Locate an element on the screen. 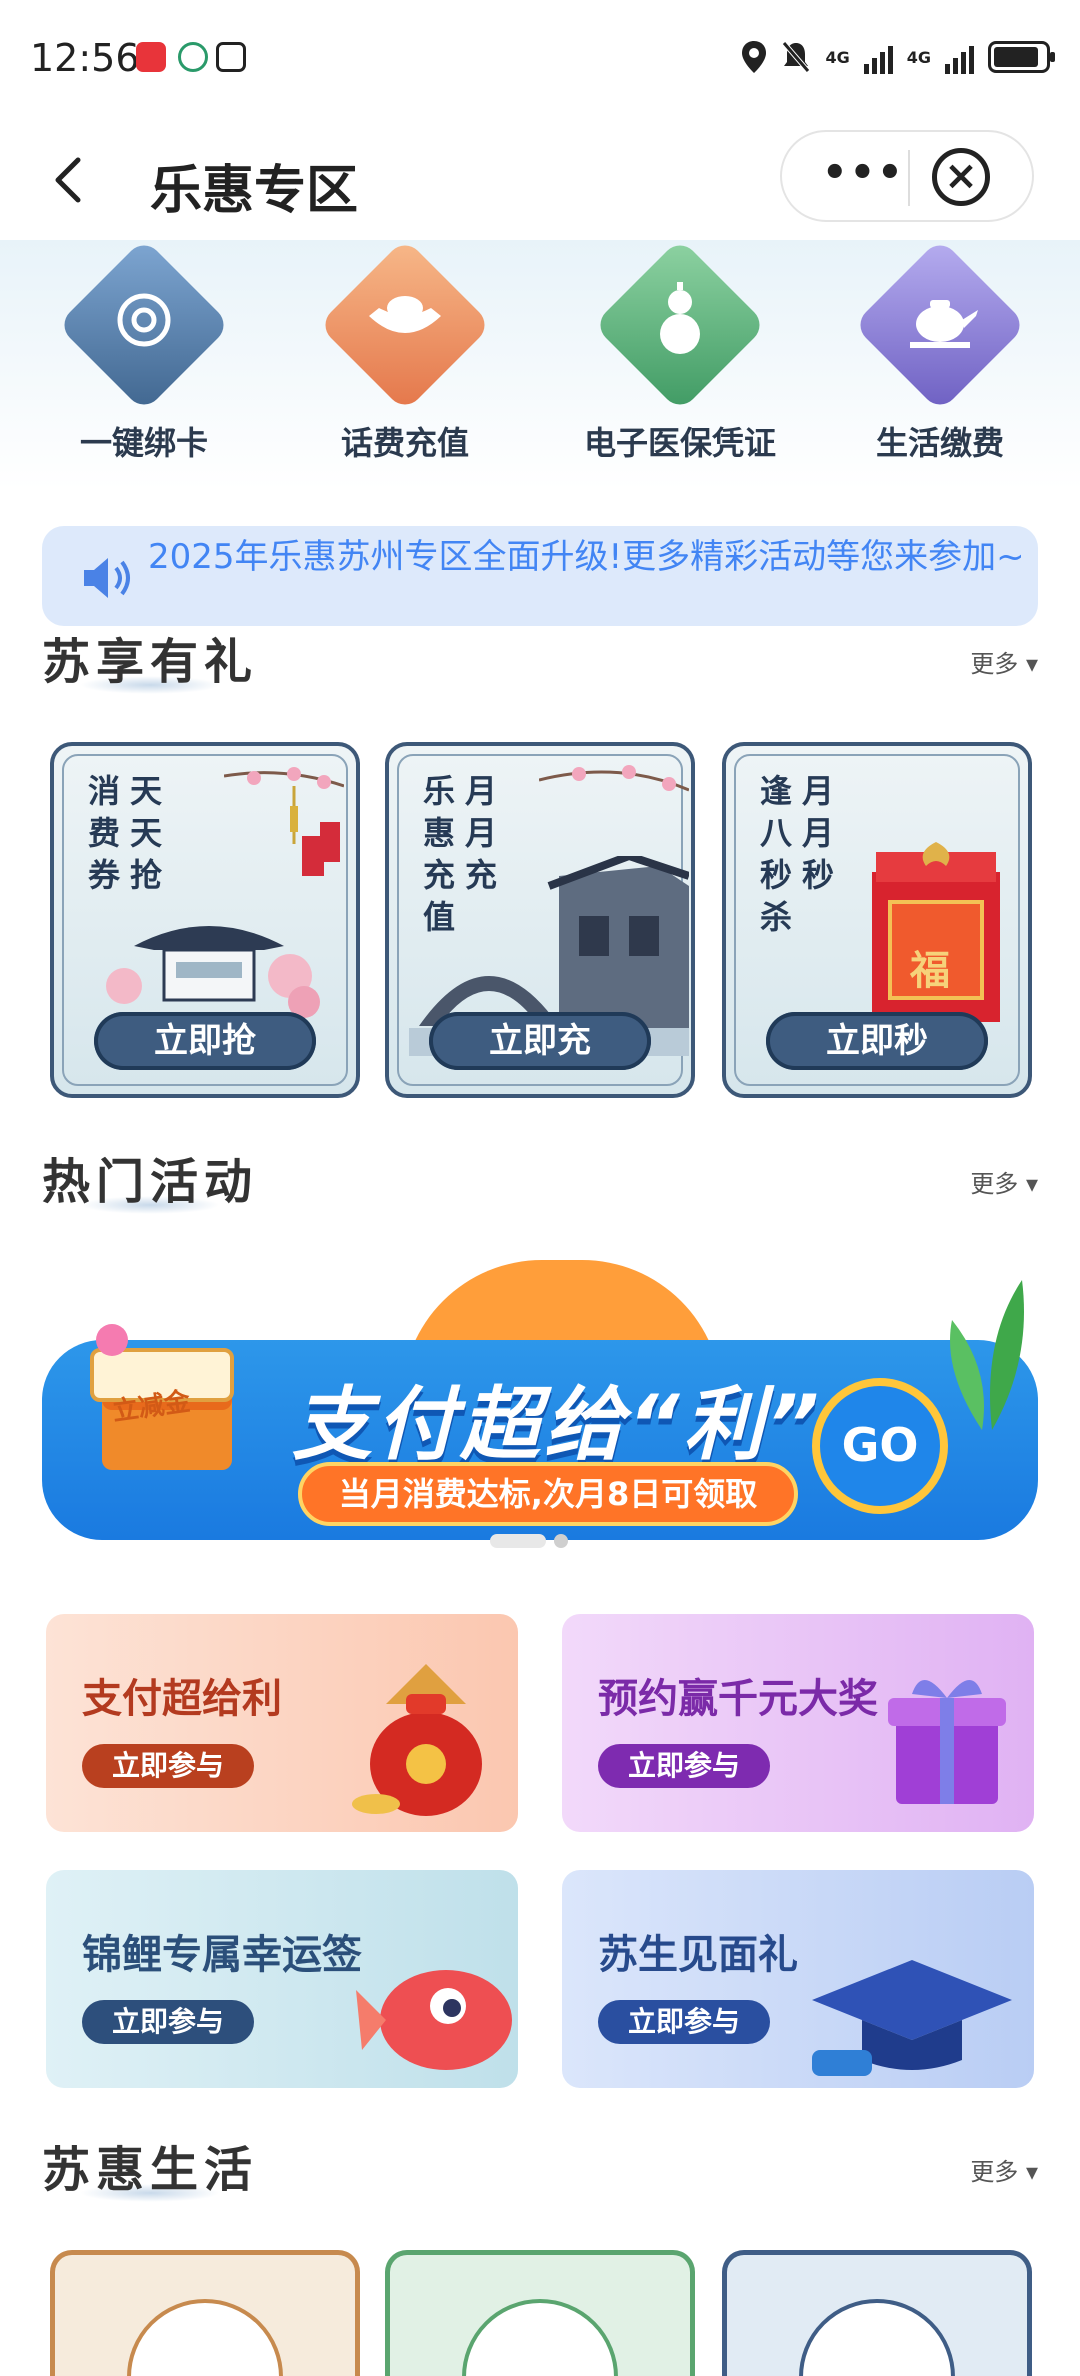 The height and width of the screenshot is (2376, 1080). mini-program-capsule: ••• × is located at coordinates (907, 176).